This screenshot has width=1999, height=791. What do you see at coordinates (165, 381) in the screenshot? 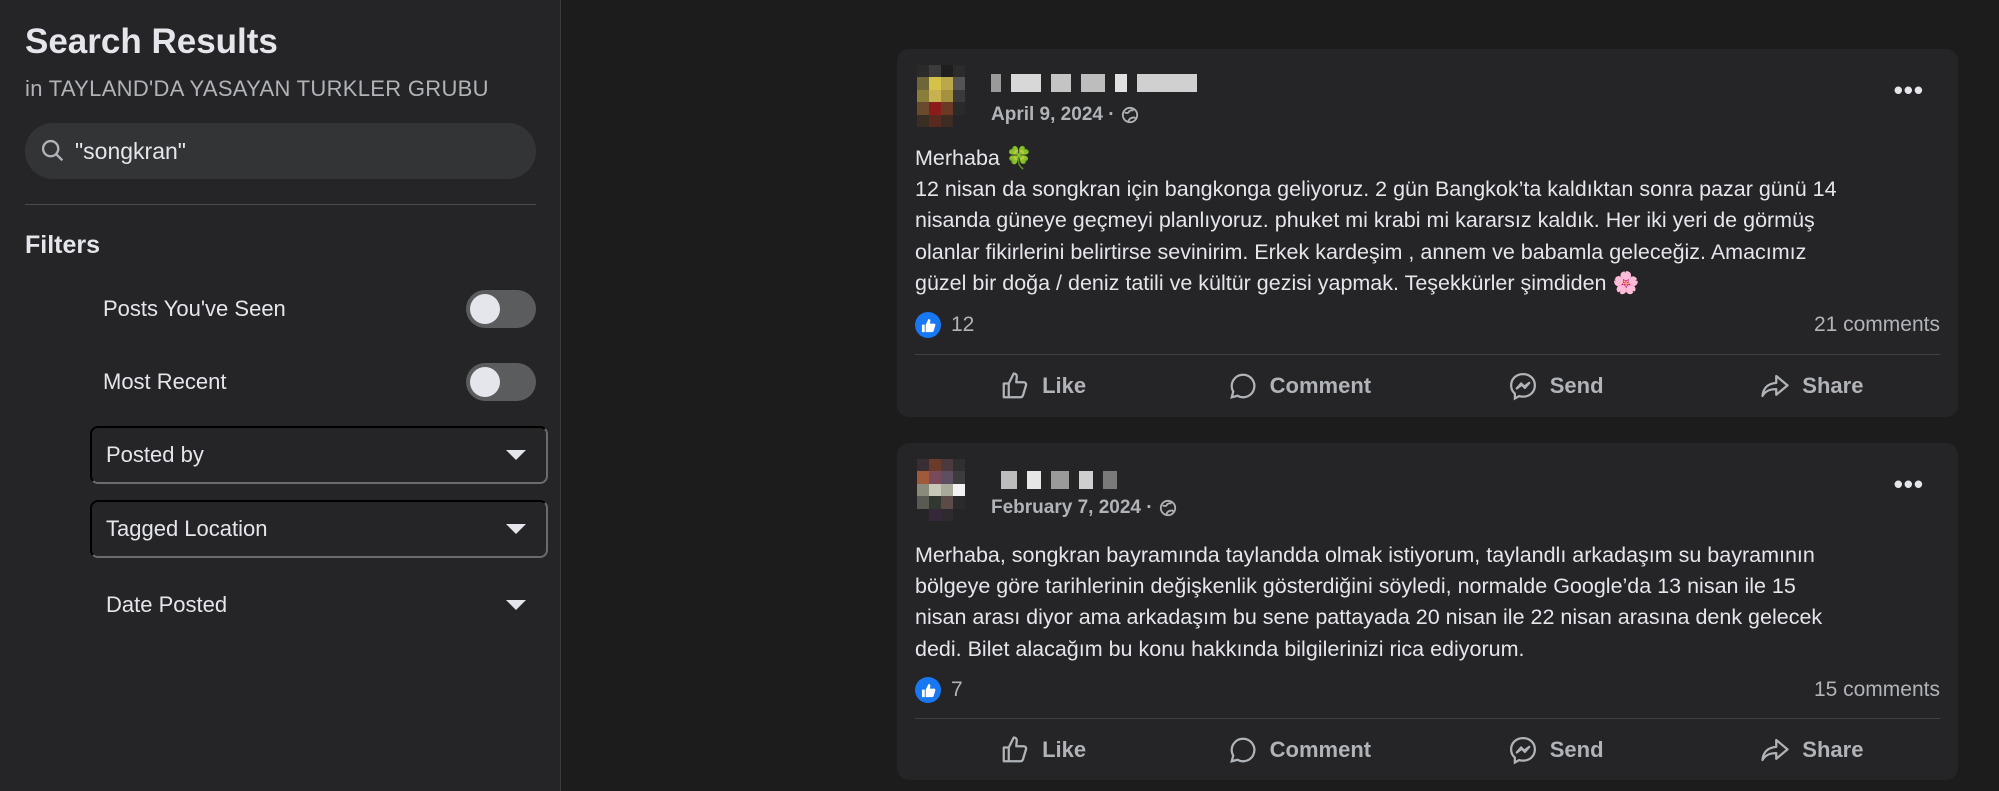
I see `filter-label: Most Recent` at bounding box center [165, 381].